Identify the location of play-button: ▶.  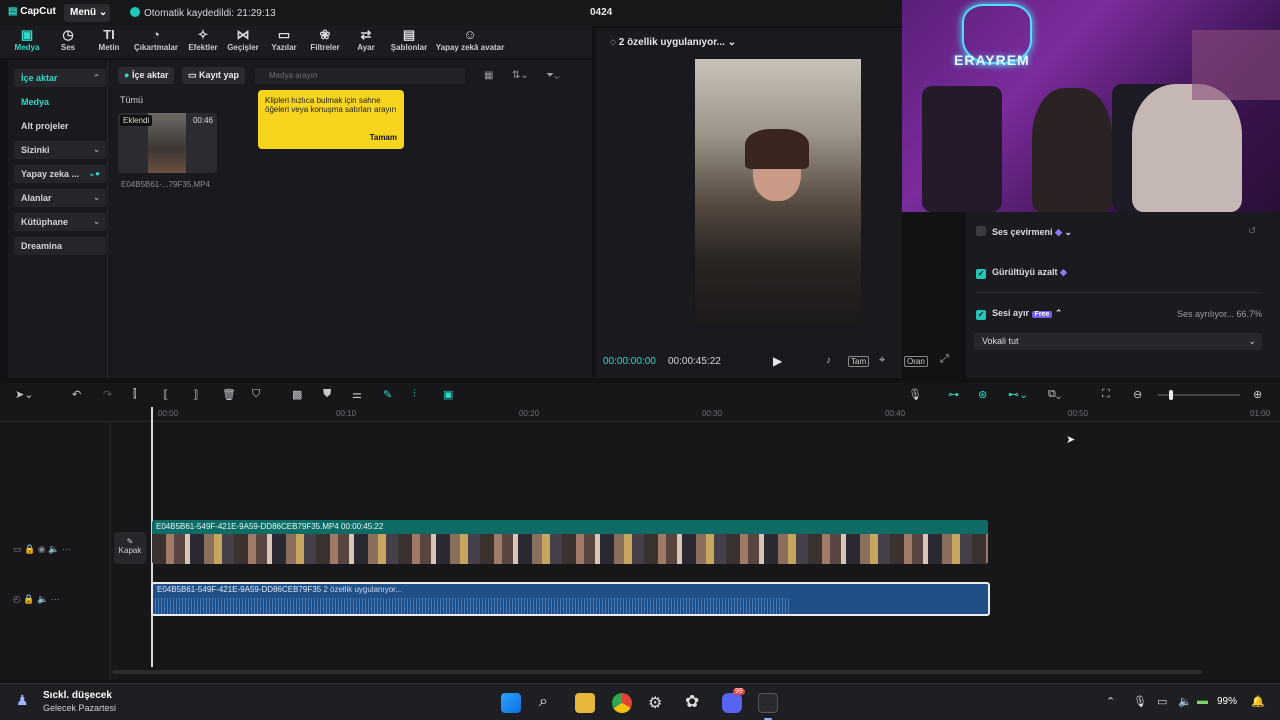
(777, 361).